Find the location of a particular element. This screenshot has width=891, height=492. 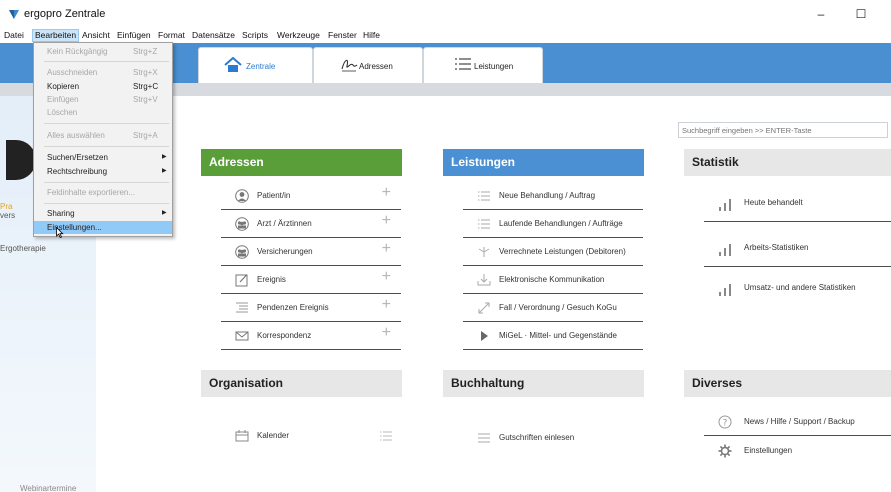

row-label: Neue Behandlung / Auftrag is located at coordinates (547, 195).